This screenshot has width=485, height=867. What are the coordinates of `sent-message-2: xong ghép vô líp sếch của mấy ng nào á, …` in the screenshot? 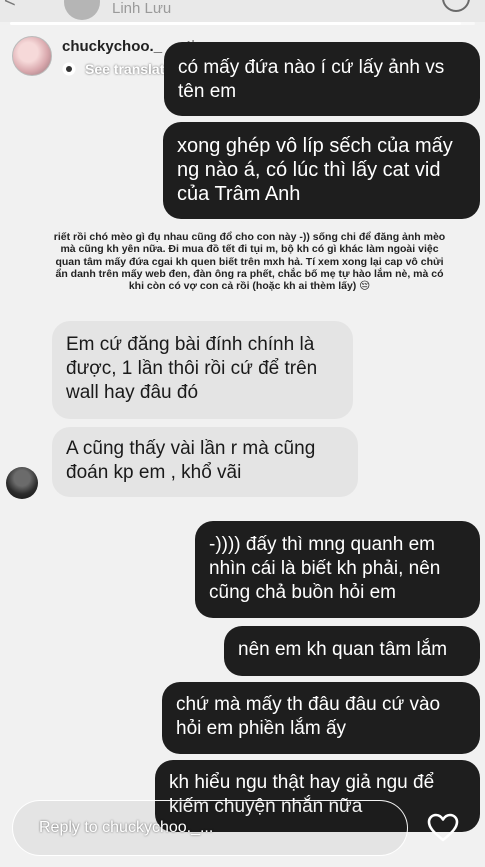 It's located at (321, 170).